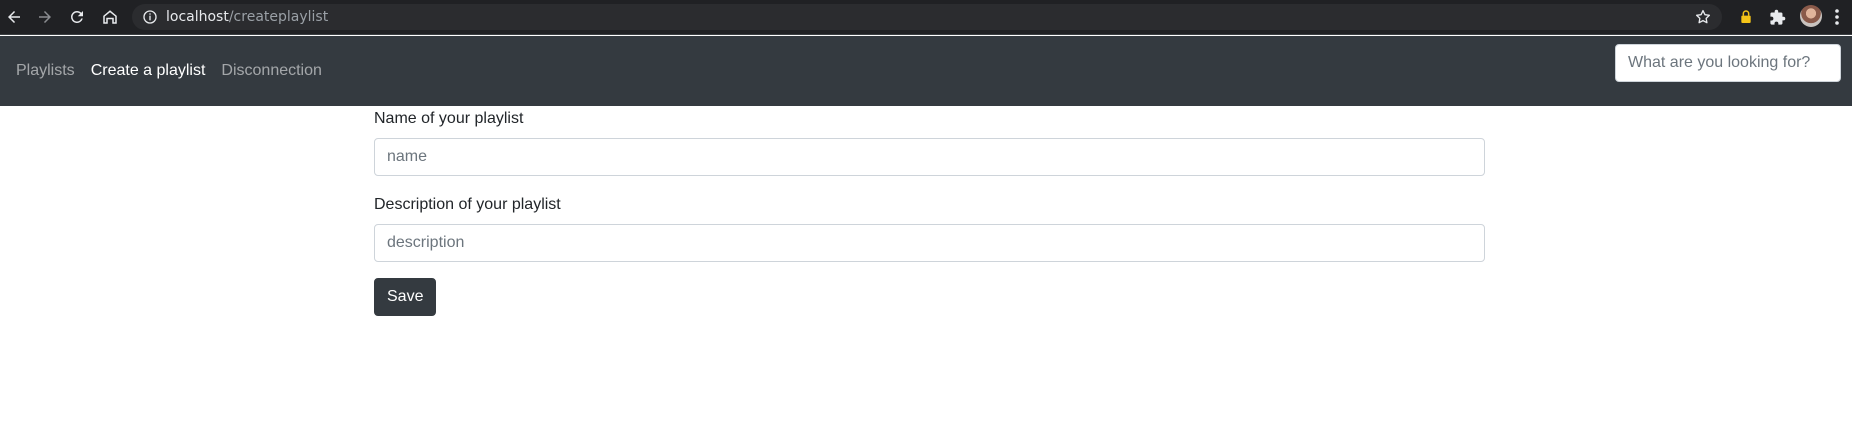 Image resolution: width=1852 pixels, height=442 pixels. I want to click on address-bar: localhost/createplaylist, so click(927, 17).